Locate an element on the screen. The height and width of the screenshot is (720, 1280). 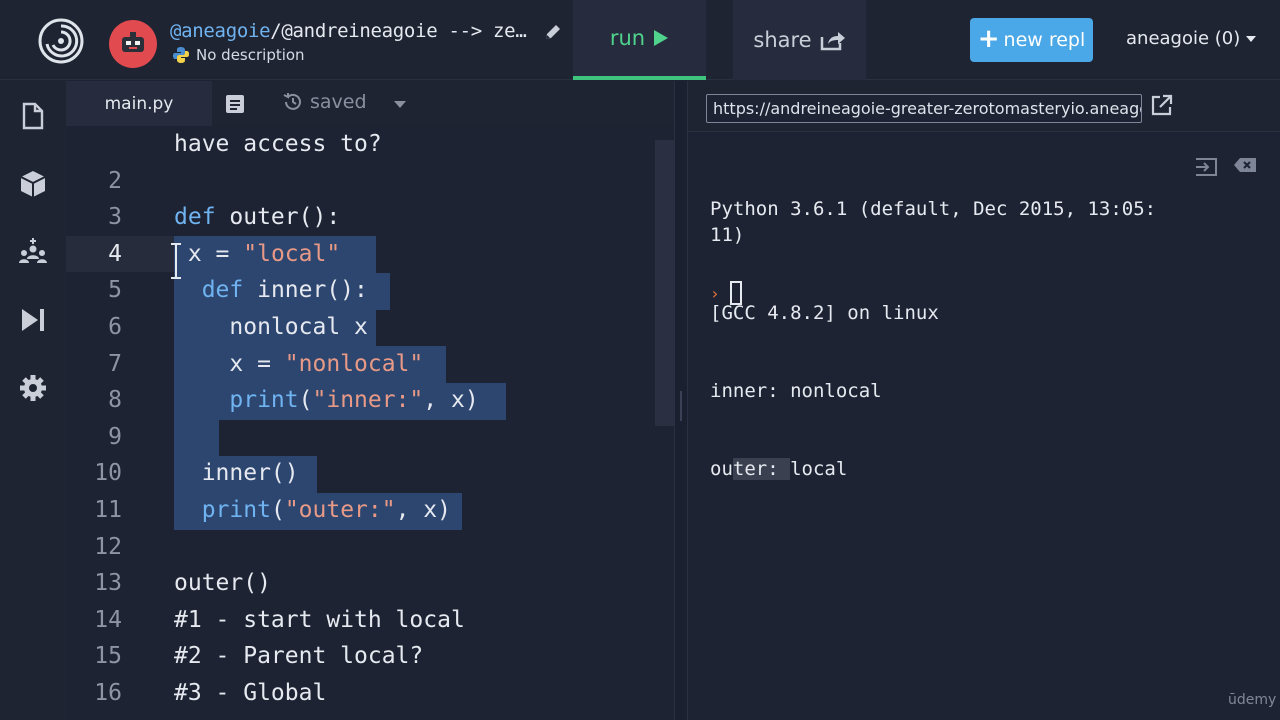
play-icon is located at coordinates (661, 38).